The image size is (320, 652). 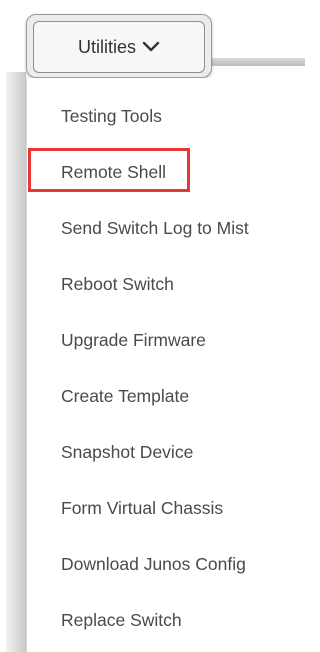 What do you see at coordinates (16, 362) in the screenshot?
I see `dropdown-shadow-left` at bounding box center [16, 362].